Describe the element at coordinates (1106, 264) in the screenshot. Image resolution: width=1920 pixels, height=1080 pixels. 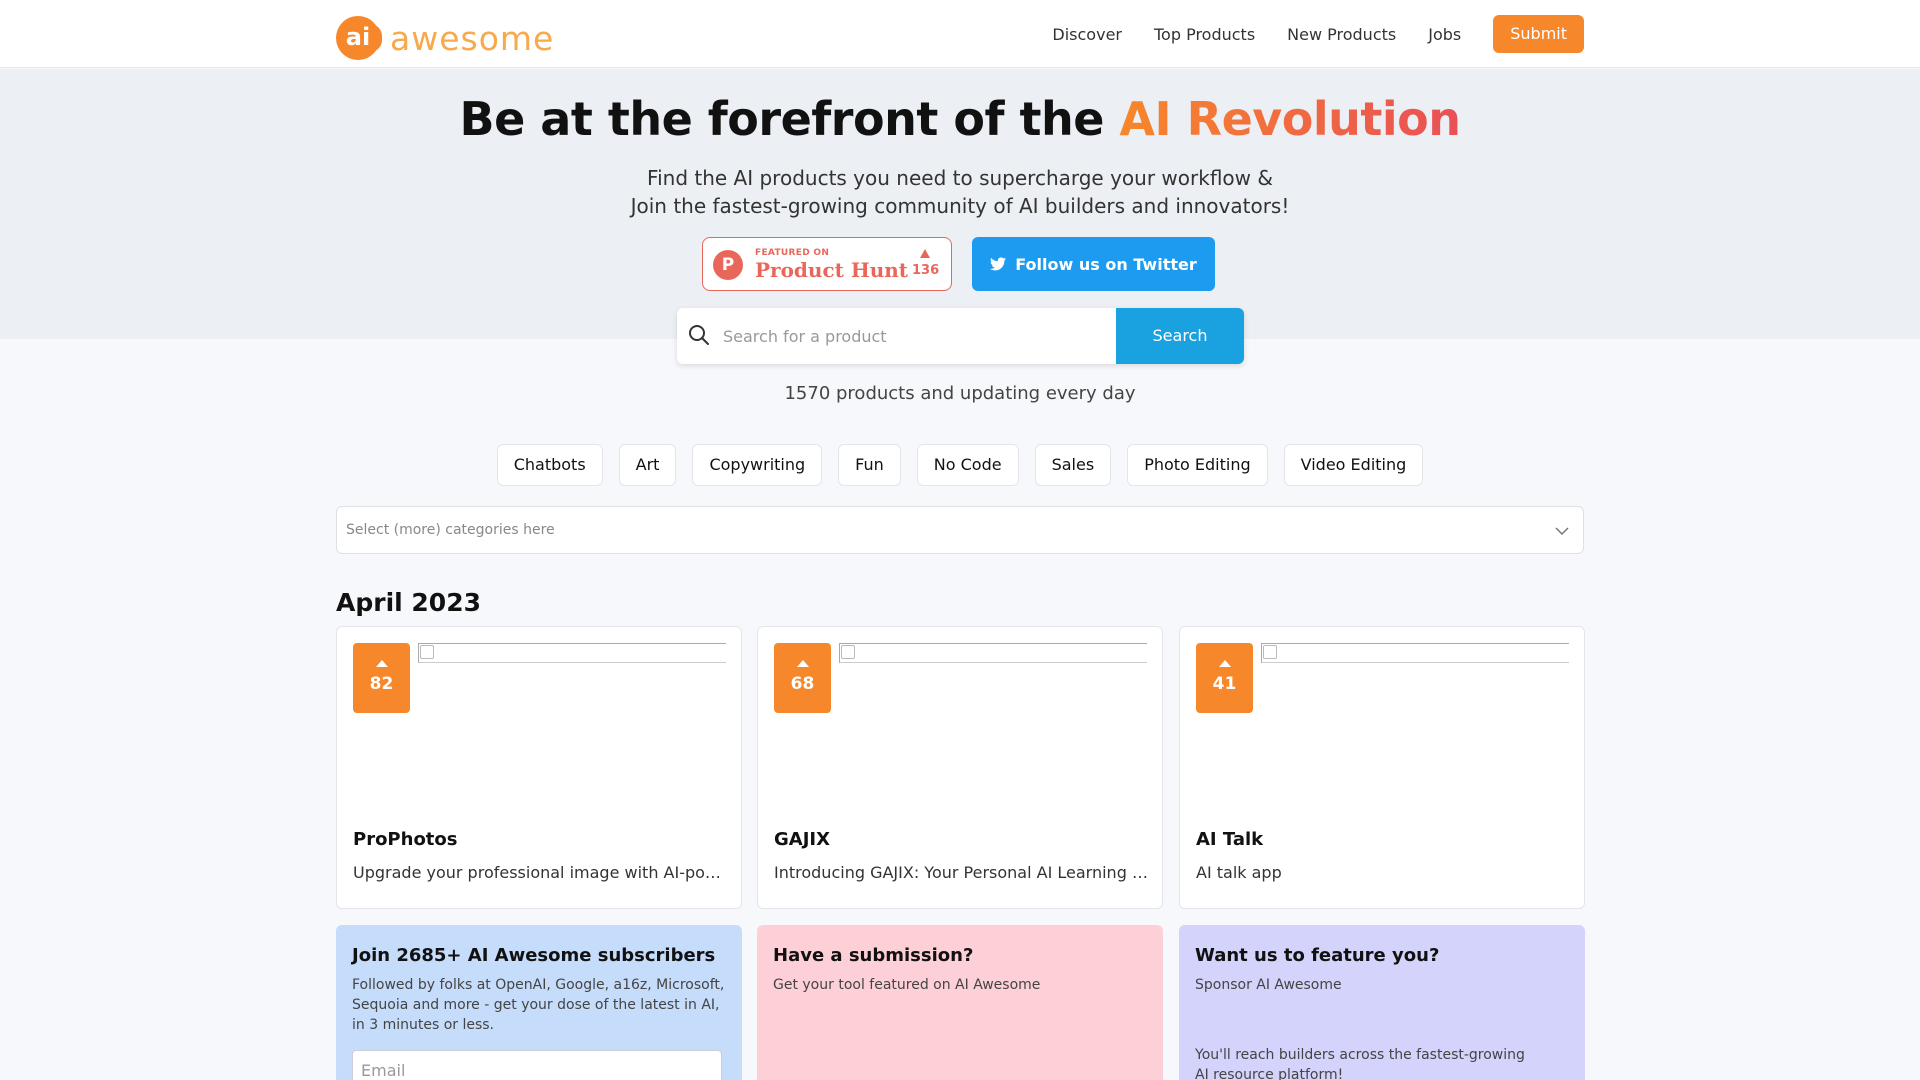
I see `follow-twitter-label: Follow us on Twitter` at that location.